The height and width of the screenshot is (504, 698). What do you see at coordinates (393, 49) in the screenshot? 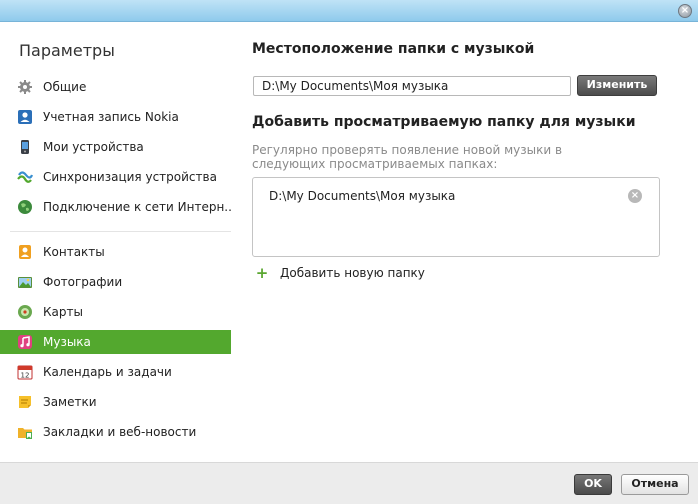
I see `music-folder-heading: Местоположение папки с музыкой` at bounding box center [393, 49].